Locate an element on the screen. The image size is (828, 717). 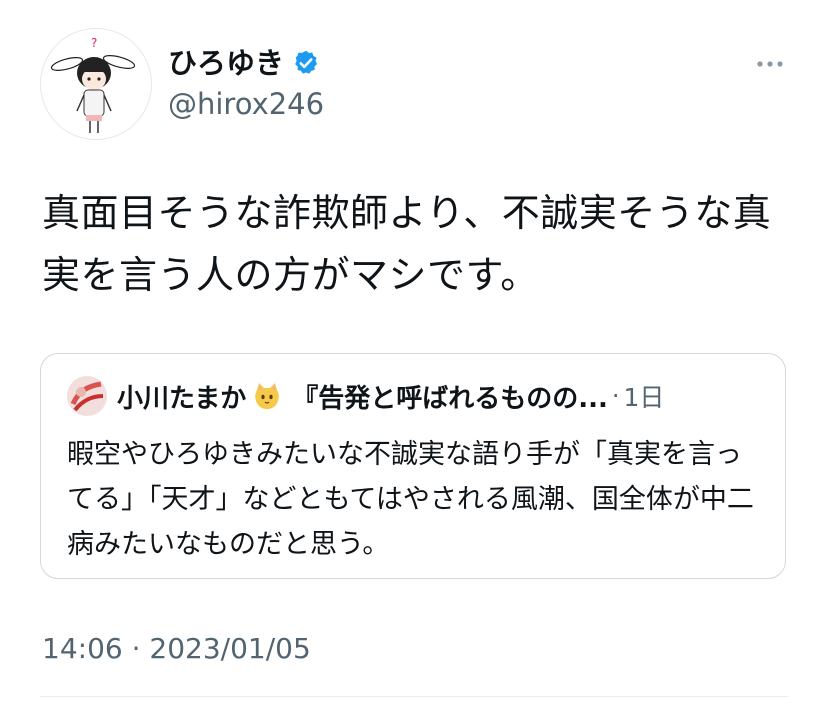
divider is located at coordinates (414, 696).